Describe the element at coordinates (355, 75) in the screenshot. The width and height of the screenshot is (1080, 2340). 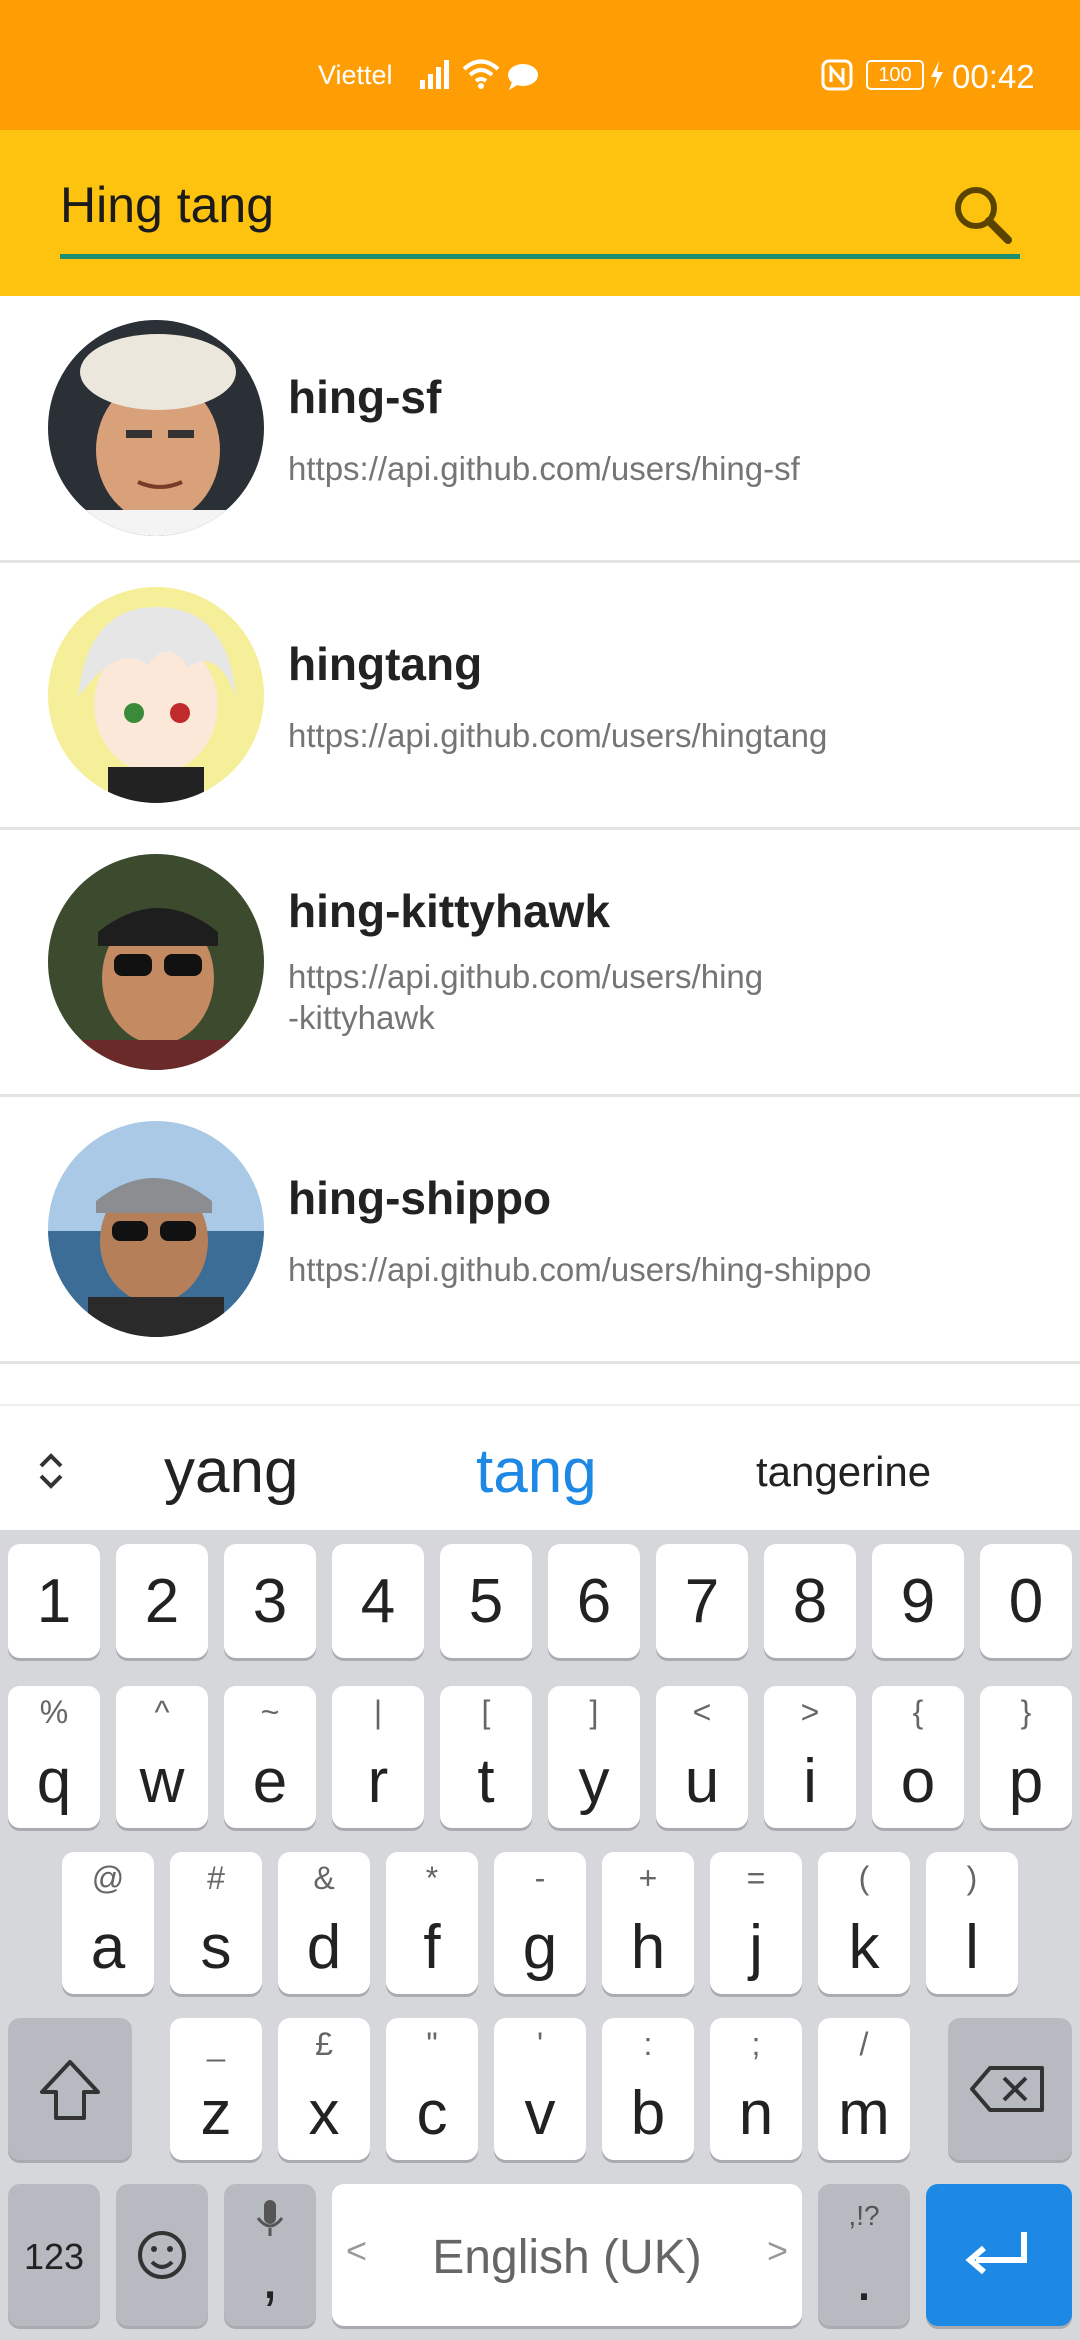
I see `carrier-name: Viettel` at that location.